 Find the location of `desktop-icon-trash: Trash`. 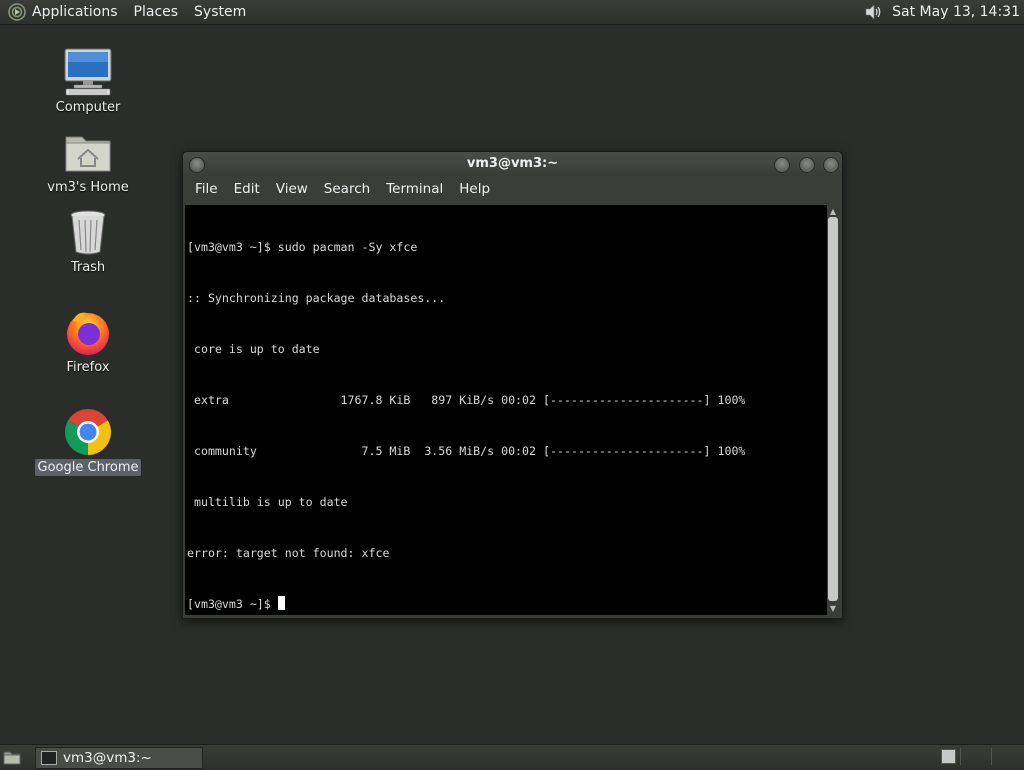

desktop-icon-trash: Trash is located at coordinates (88, 240).